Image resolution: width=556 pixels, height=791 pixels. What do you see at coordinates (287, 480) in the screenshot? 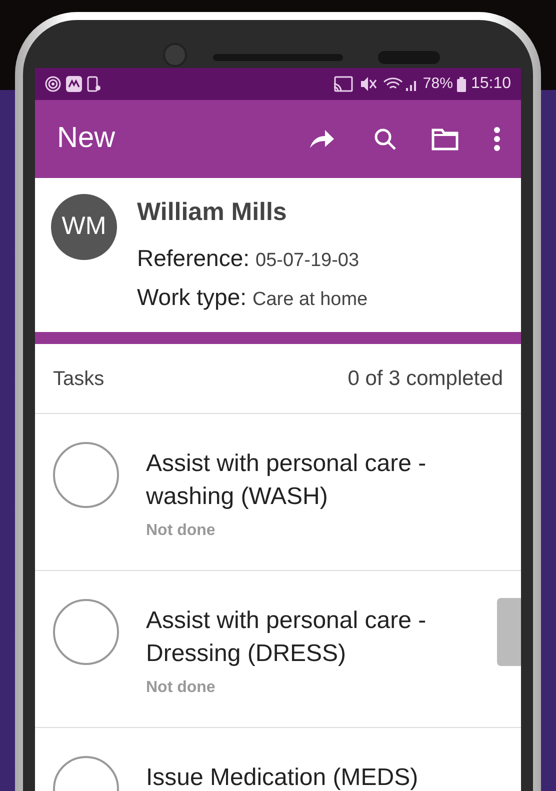
I see `task-title: Assist with personal care - washing (WASH)` at bounding box center [287, 480].